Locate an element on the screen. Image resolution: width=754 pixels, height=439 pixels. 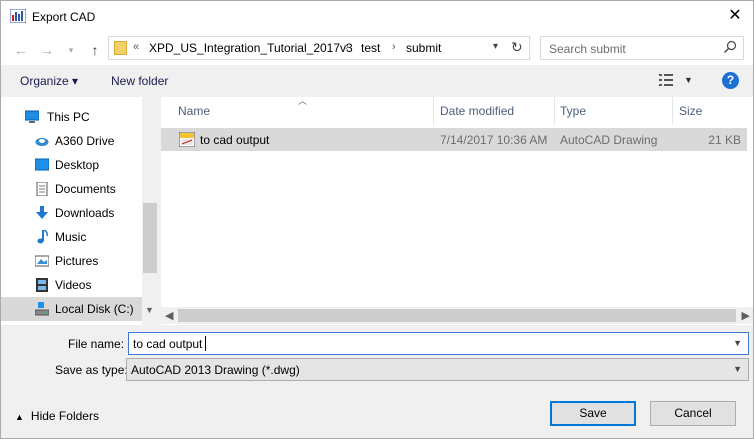
help-icon: ? is located at coordinates (730, 80).